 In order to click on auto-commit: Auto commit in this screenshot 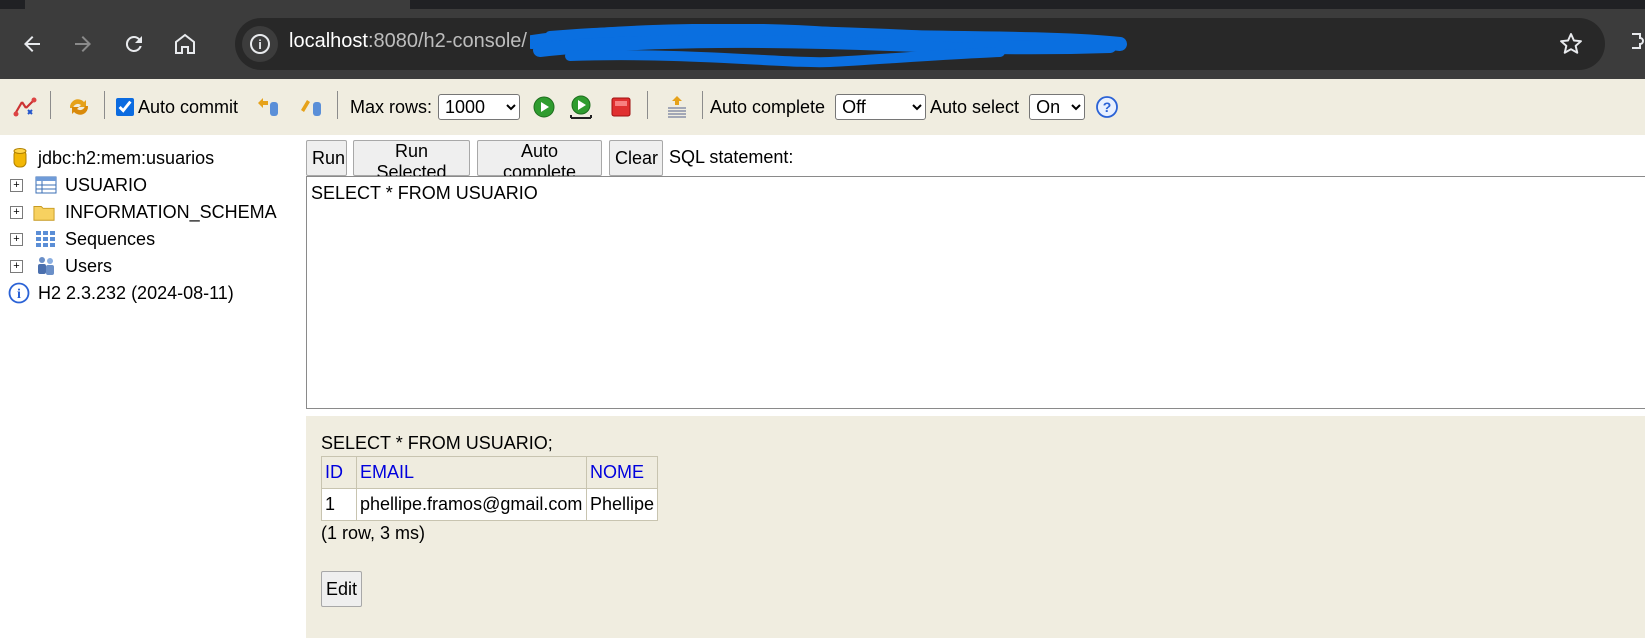, I will do `click(177, 107)`.